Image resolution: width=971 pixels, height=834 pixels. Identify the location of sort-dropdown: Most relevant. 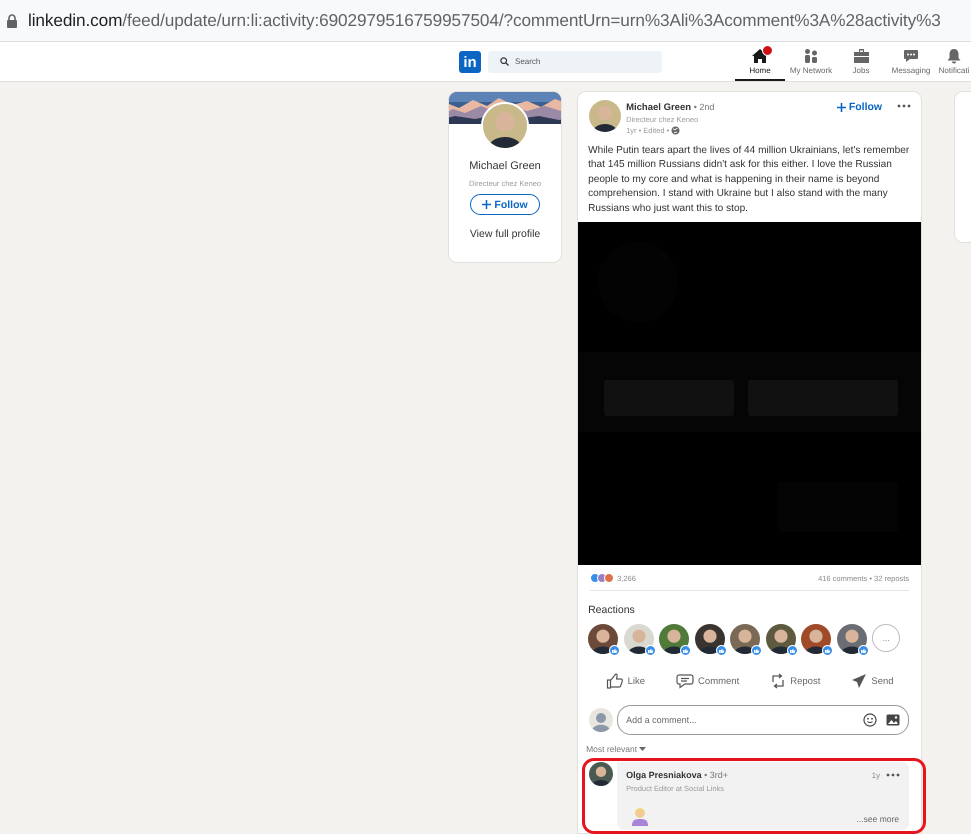
(616, 749).